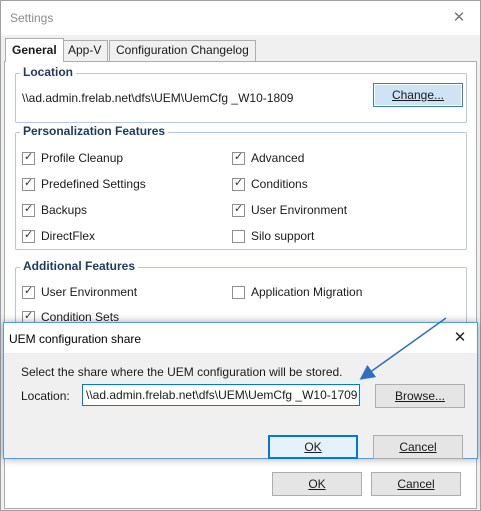 This screenshot has height=511, width=481. What do you see at coordinates (240, 338) in the screenshot?
I see `uem-dialog-titlebar: UEM configuration share ✕` at bounding box center [240, 338].